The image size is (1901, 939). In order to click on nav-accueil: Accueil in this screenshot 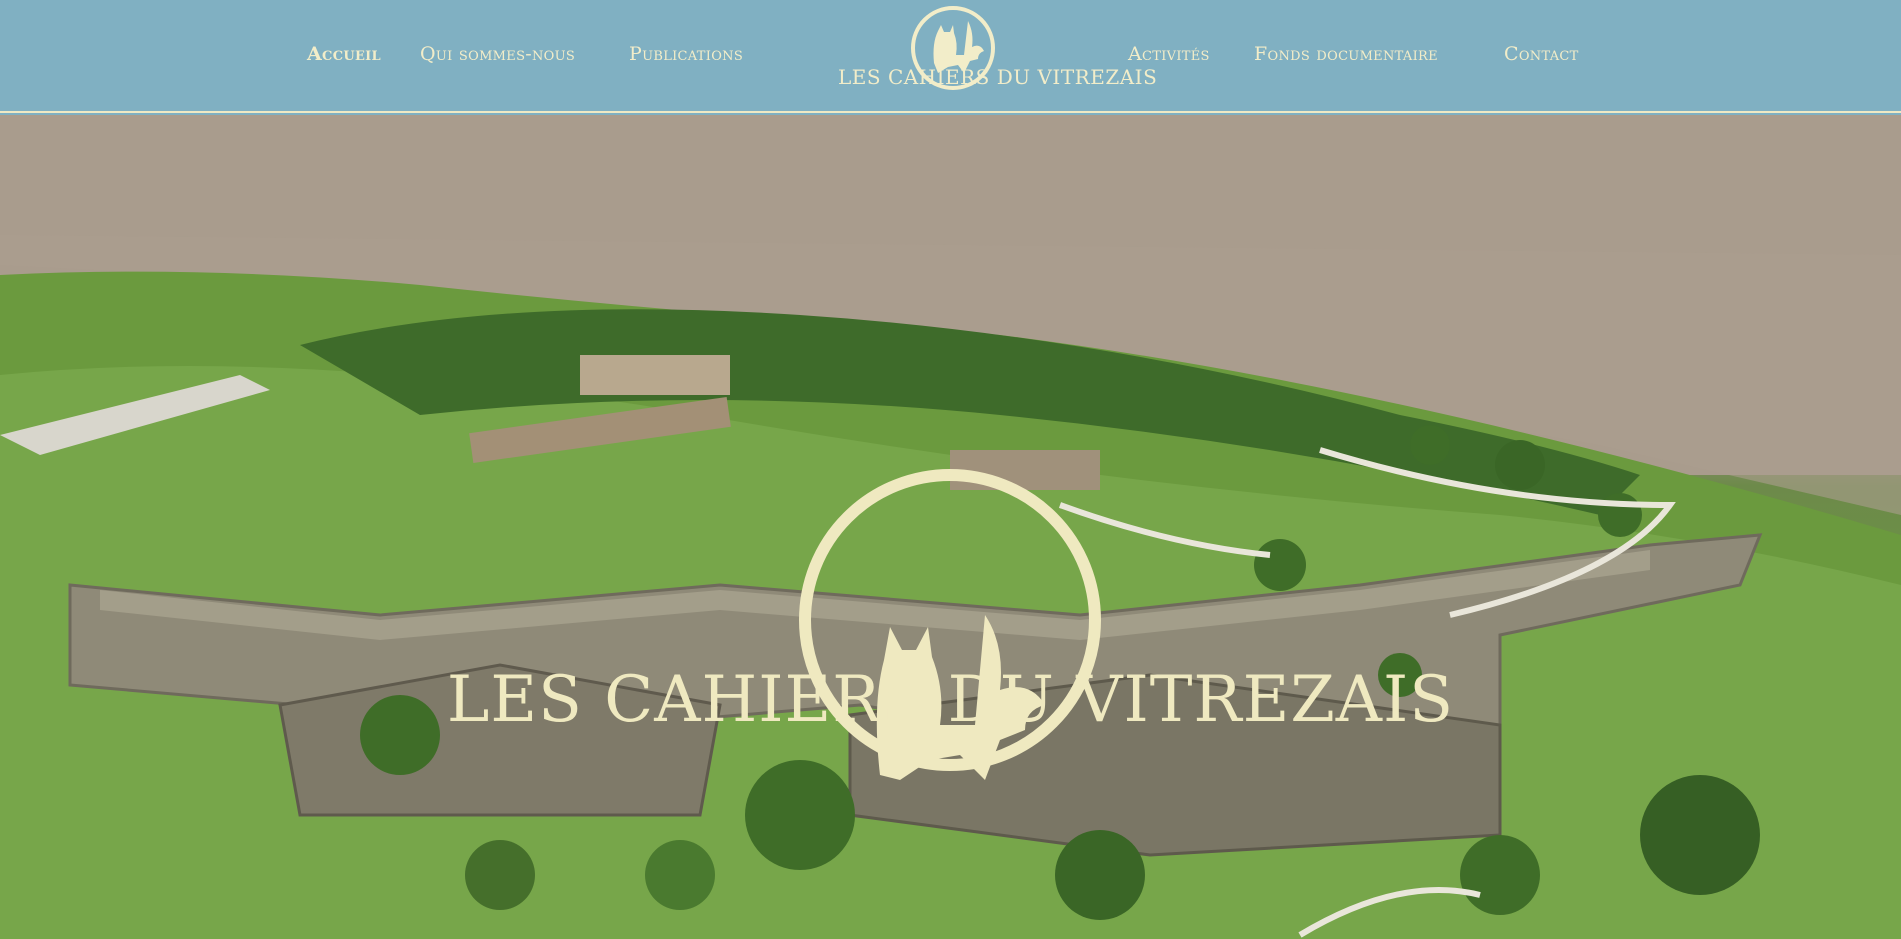, I will do `click(344, 54)`.